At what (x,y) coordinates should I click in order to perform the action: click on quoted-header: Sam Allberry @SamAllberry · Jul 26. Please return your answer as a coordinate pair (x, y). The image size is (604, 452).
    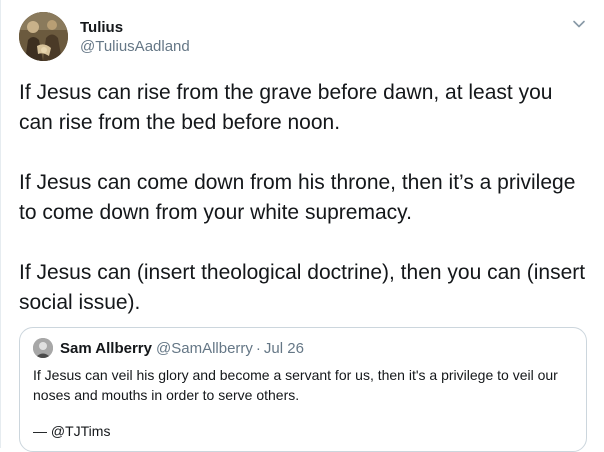
    Looking at the image, I should click on (182, 349).